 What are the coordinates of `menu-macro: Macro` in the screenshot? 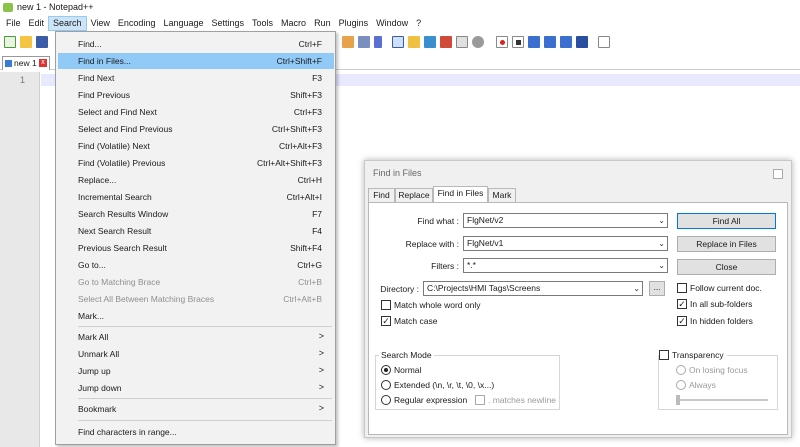 It's located at (293, 23).